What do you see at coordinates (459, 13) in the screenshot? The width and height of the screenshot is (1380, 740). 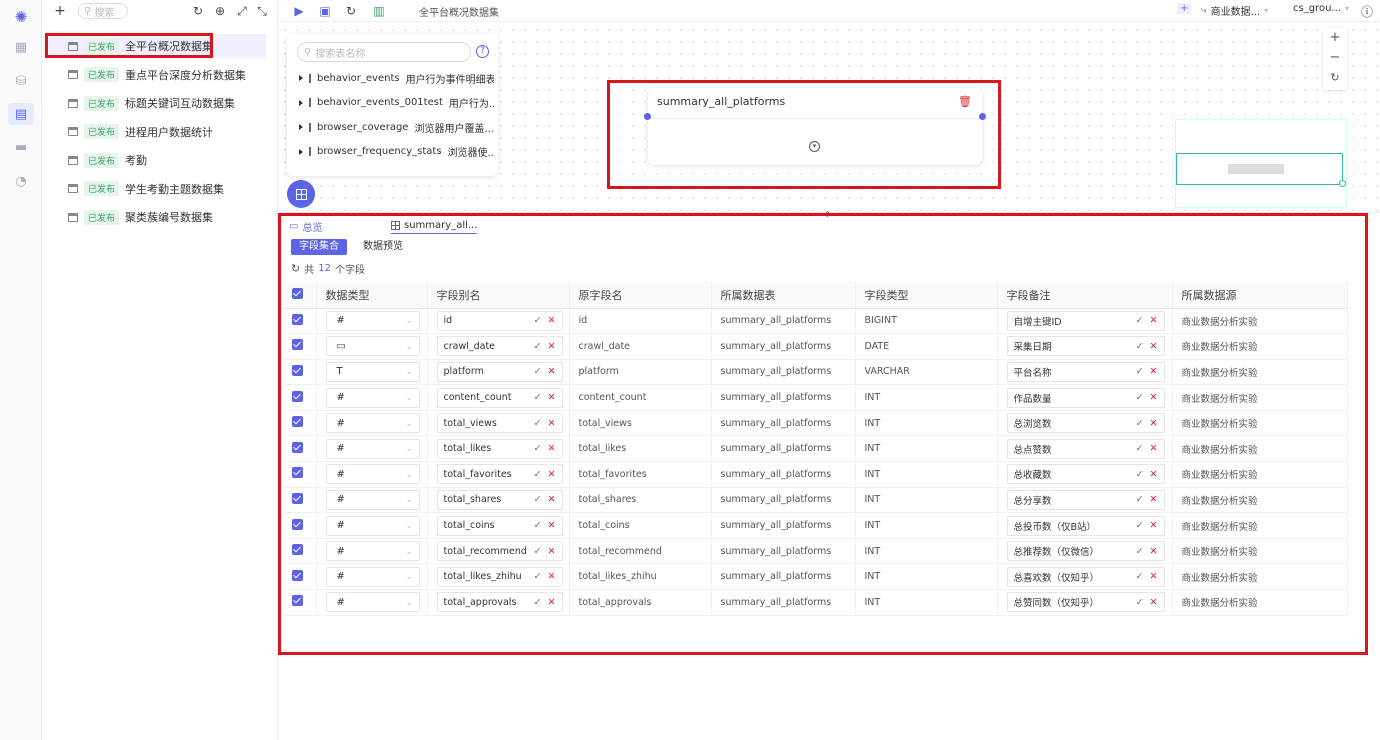 I see `dataset-title: 全平台概况数据集` at bounding box center [459, 13].